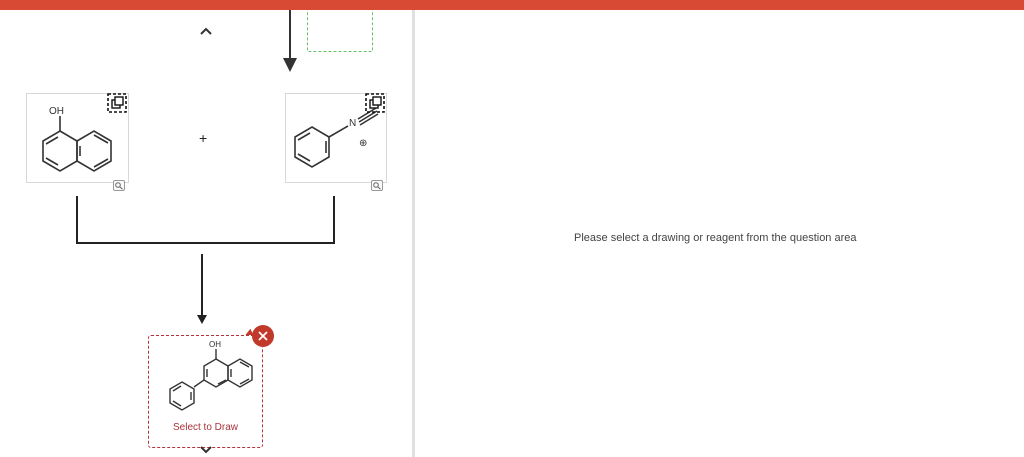  I want to click on chevron-down-icon, so click(206, 450).